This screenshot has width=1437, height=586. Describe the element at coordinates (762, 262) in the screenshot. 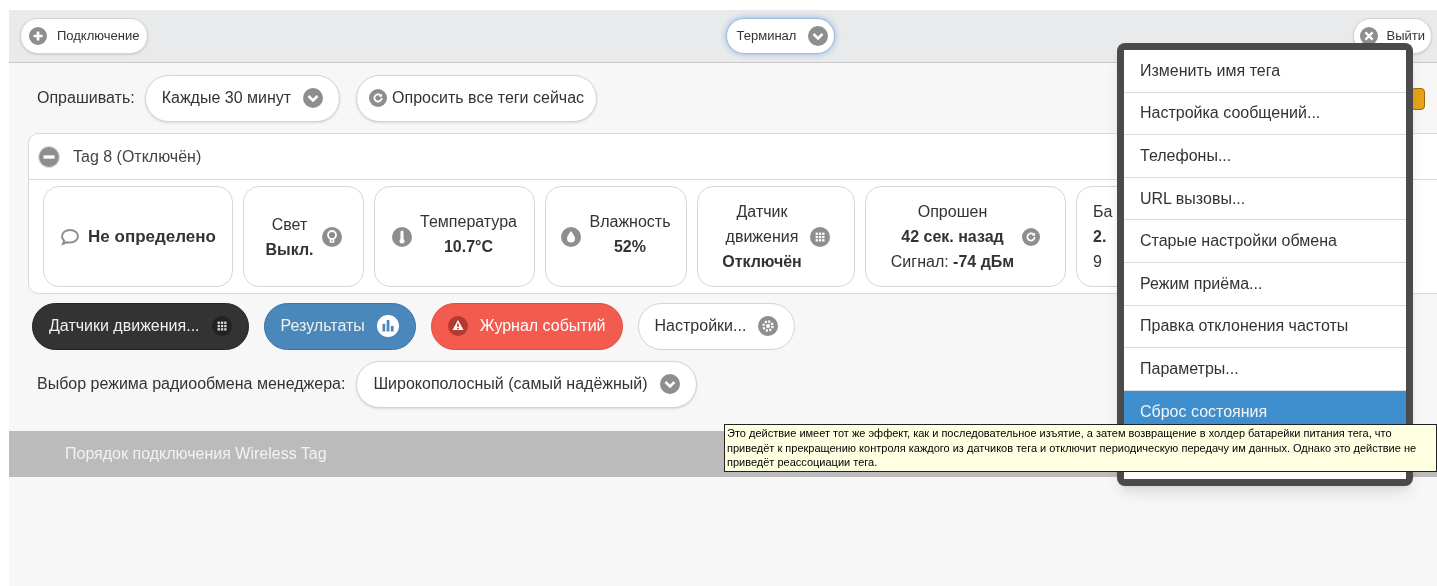

I see `card-value: Отключён` at that location.